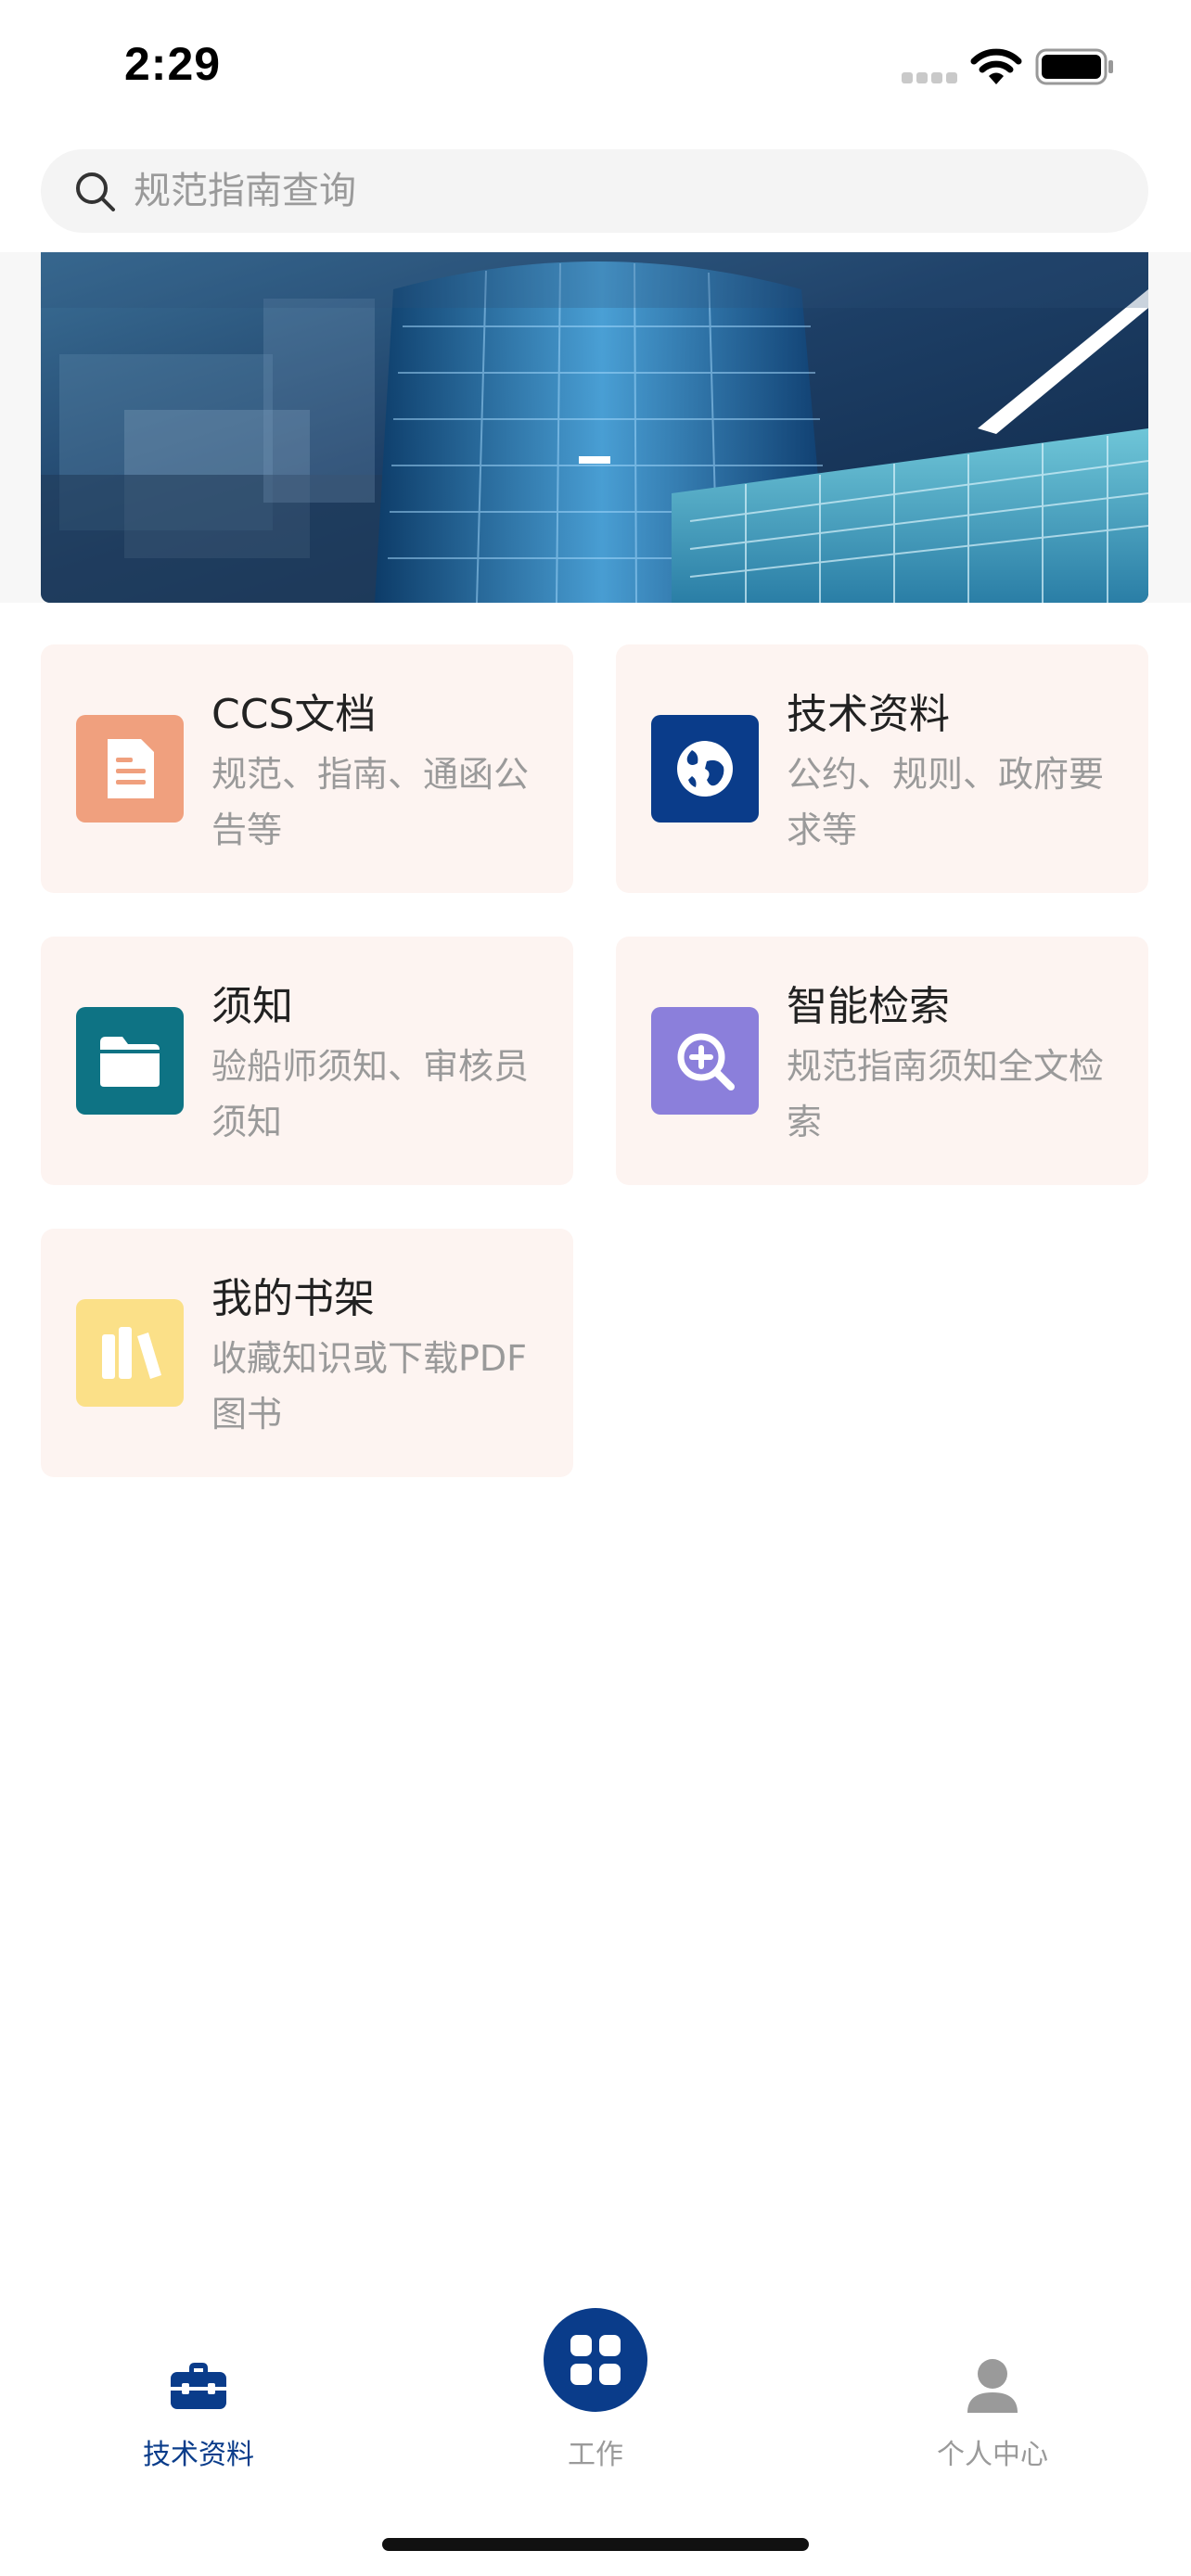 The width and height of the screenshot is (1191, 2576). Describe the element at coordinates (245, 191) in the screenshot. I see `search-placeholder: 规范指南查询` at that location.